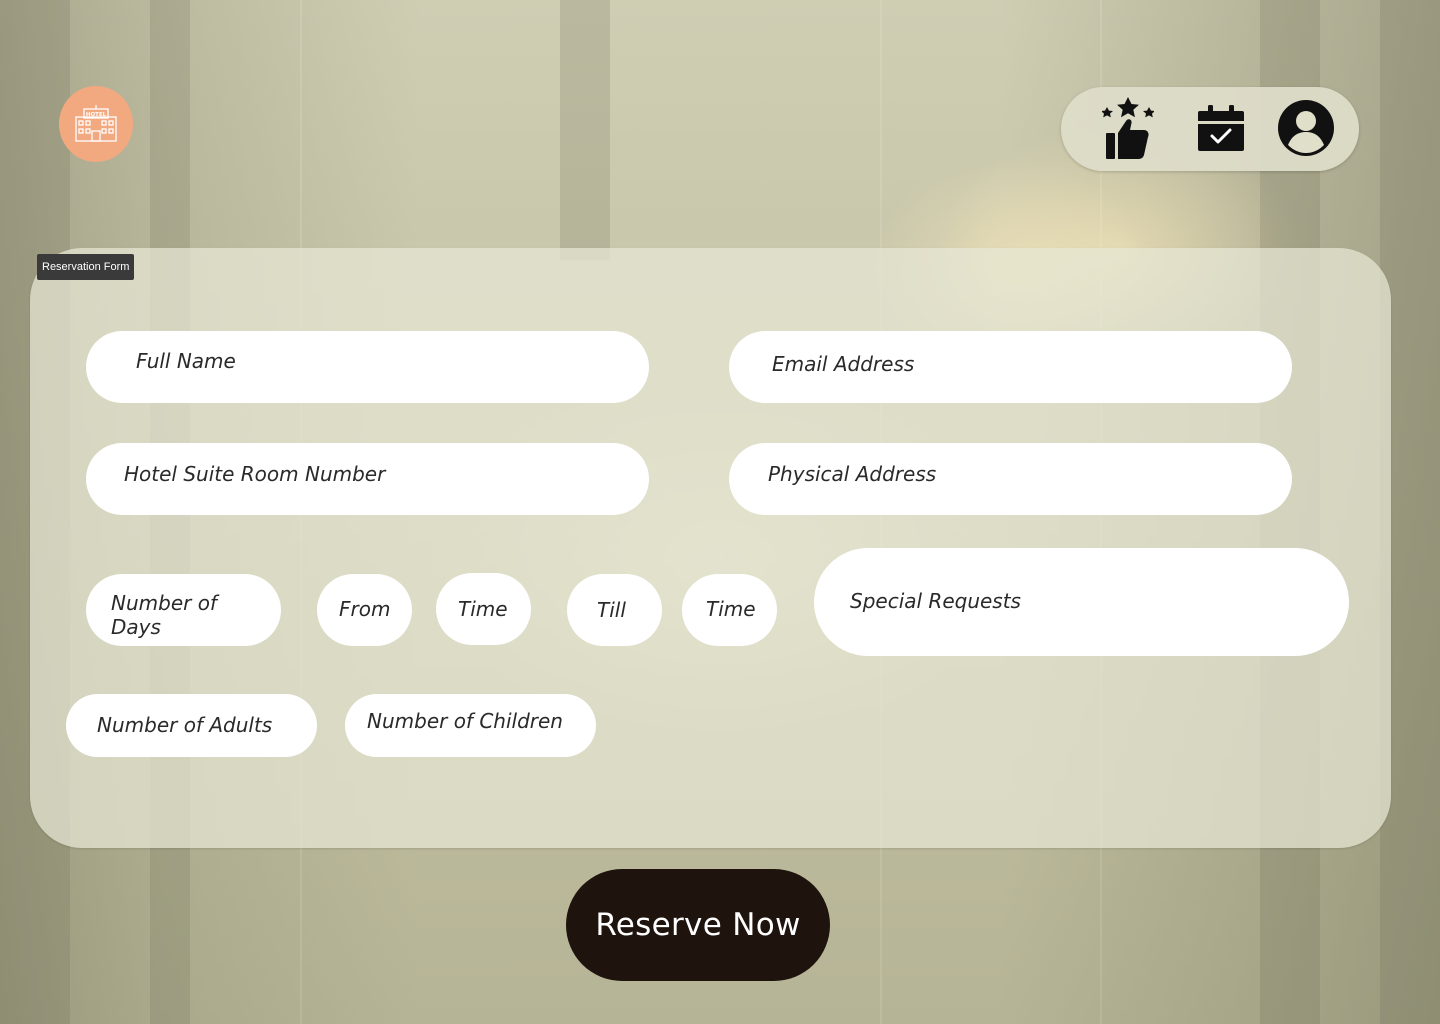 Image resolution: width=1440 pixels, height=1024 pixels. I want to click on hotel-logo: HOTEL, so click(96, 124).